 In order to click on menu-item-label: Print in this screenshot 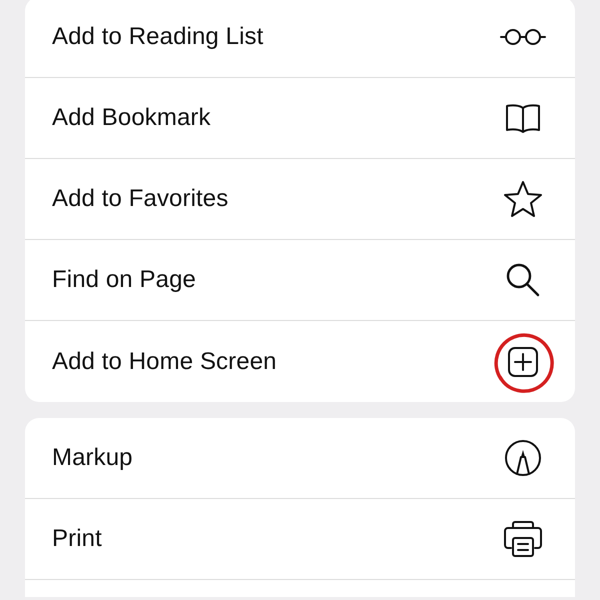, I will do `click(77, 539)`.